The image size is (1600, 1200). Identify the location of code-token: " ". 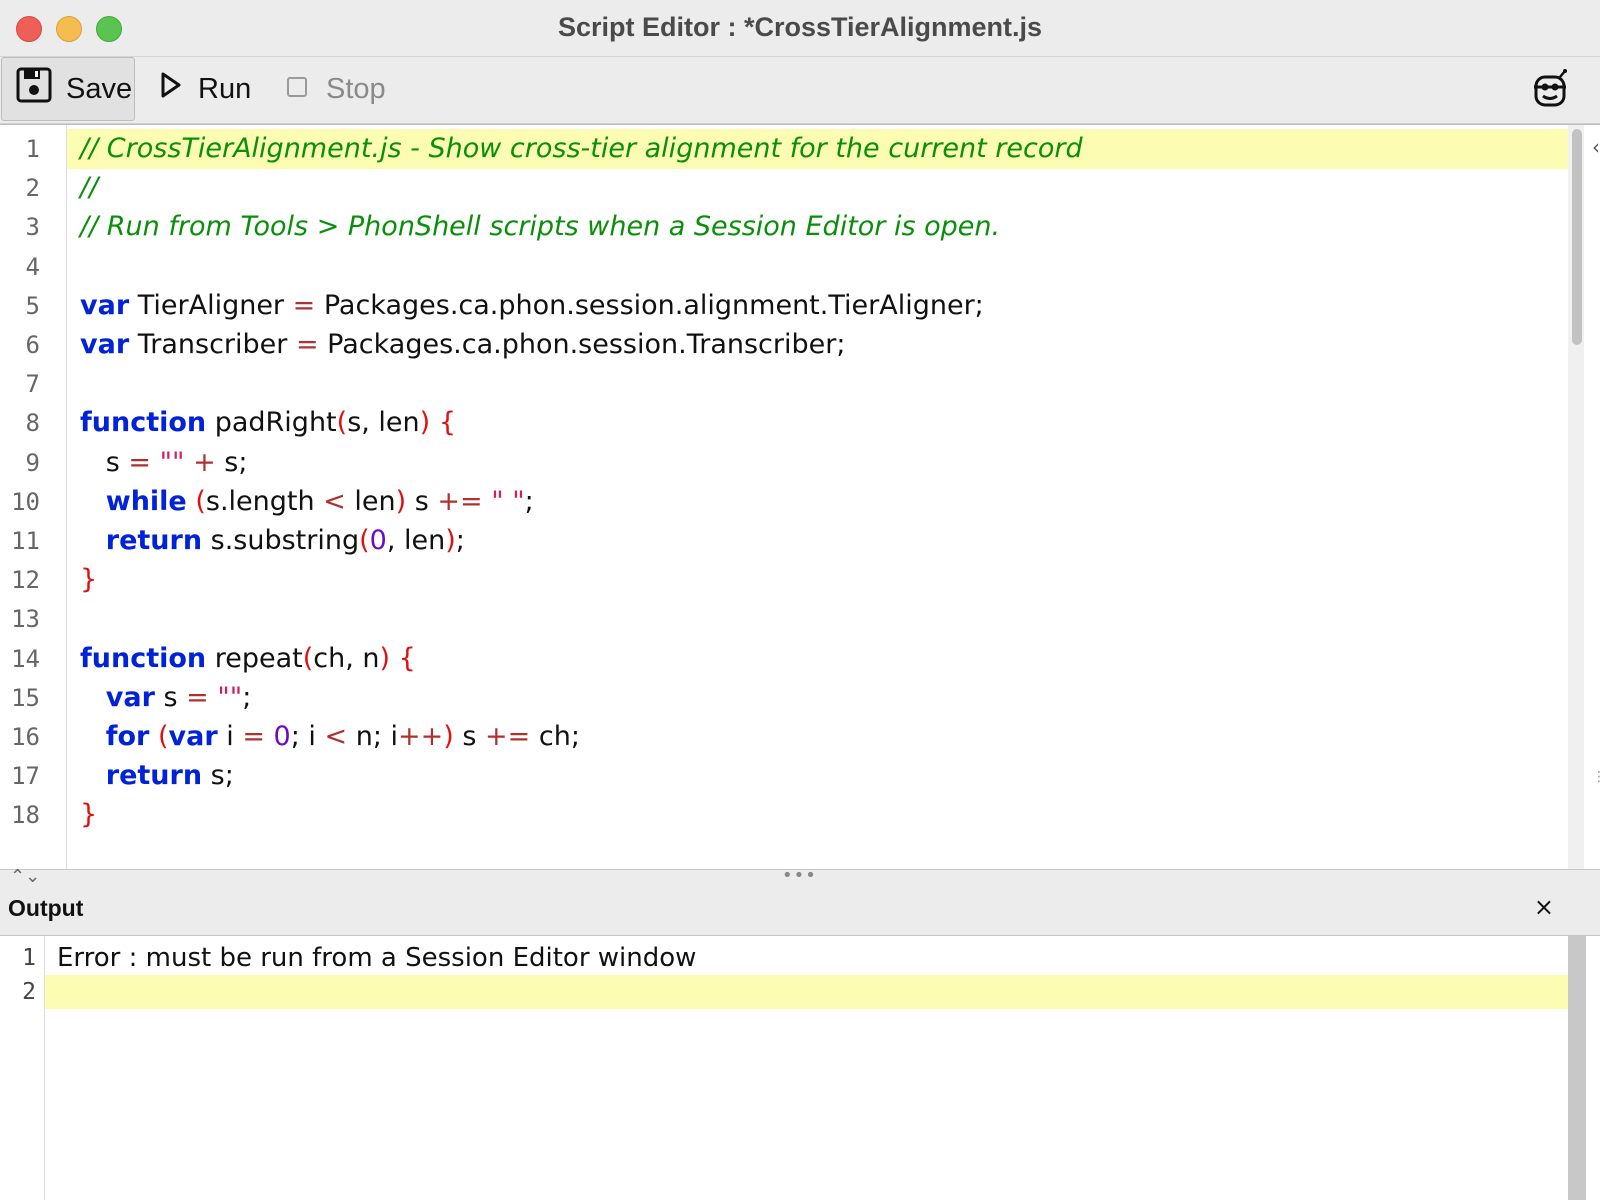
(508, 501).